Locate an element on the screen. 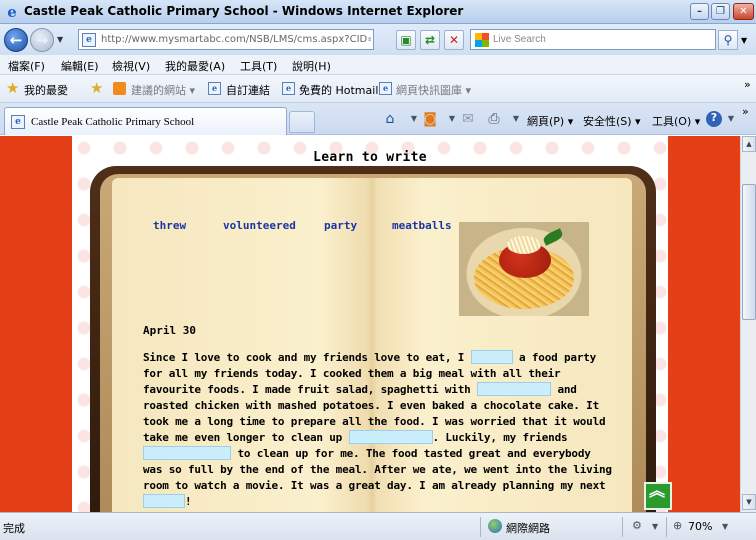 Image resolution: width=756 pixels, height=540 pixels. word-bank-item: meatballs is located at coordinates (422, 225).